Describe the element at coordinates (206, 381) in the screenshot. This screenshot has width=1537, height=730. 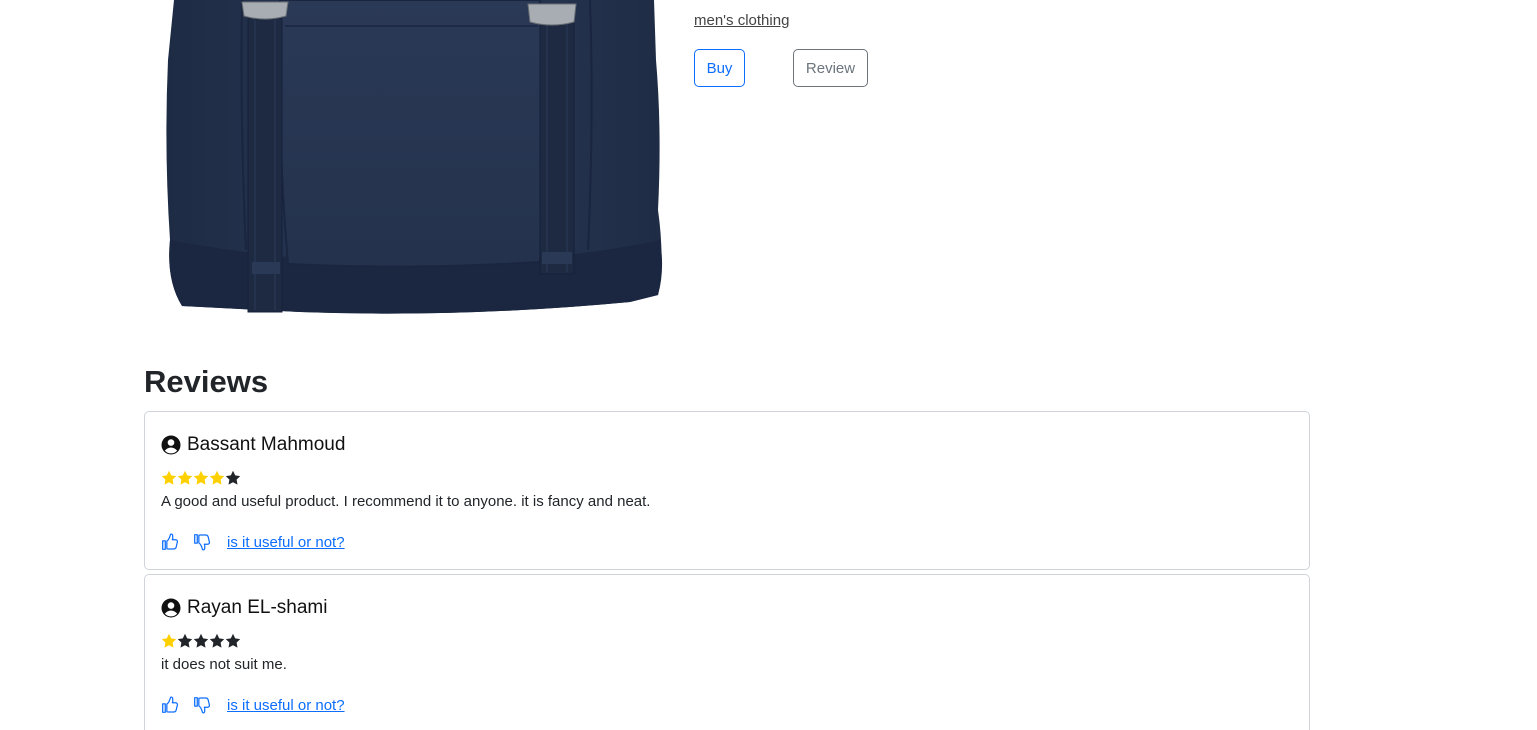
I see `reviews-heading: Reviews` at that location.